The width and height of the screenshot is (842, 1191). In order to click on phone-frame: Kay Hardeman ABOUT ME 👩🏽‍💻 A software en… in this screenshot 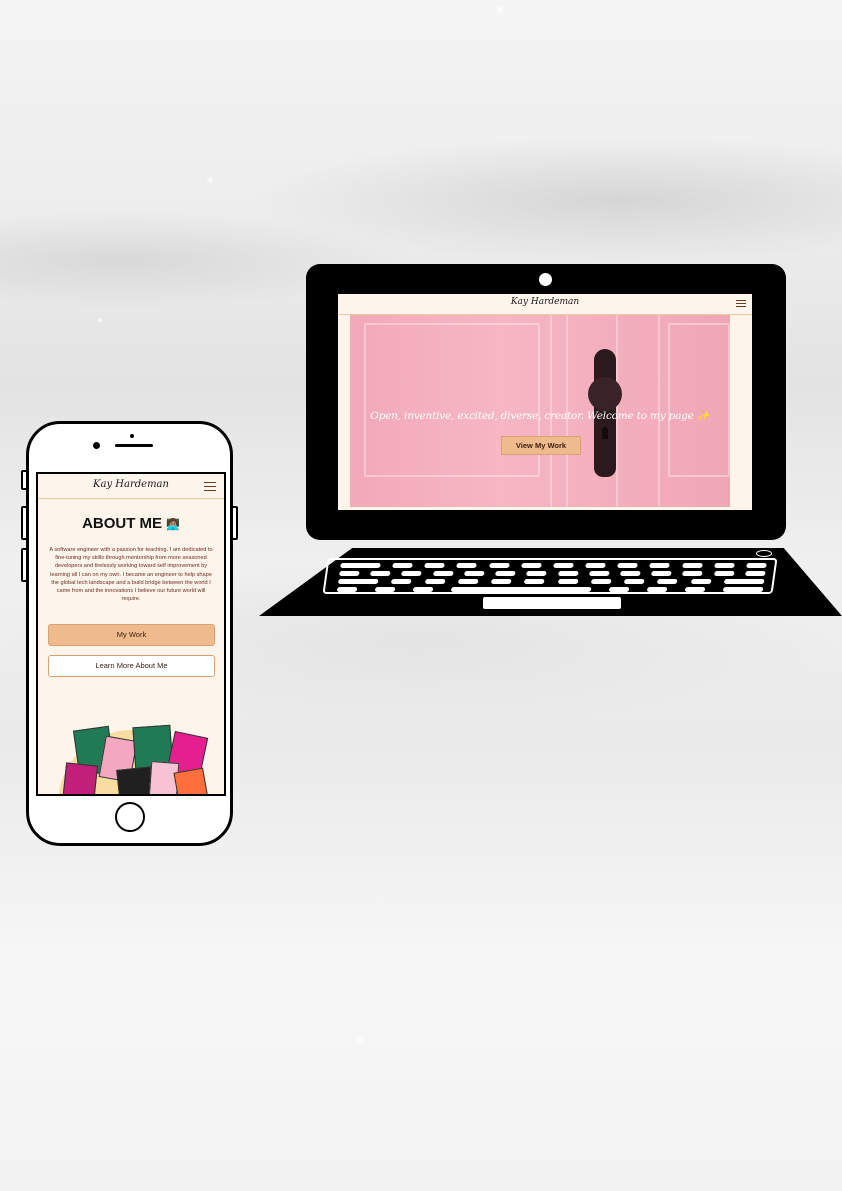, I will do `click(129, 633)`.